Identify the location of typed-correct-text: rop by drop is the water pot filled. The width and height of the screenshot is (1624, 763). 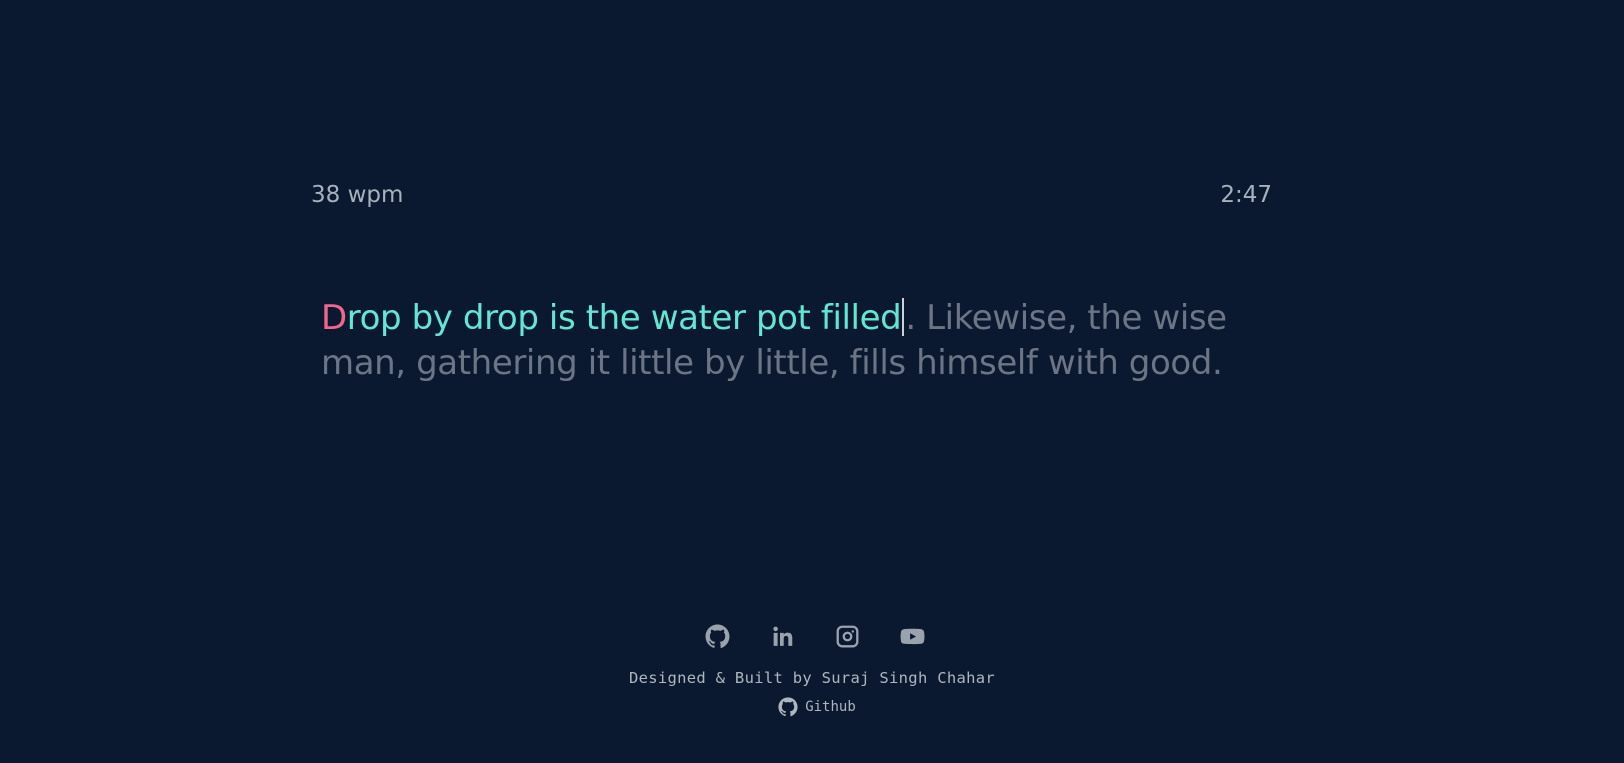
(624, 318).